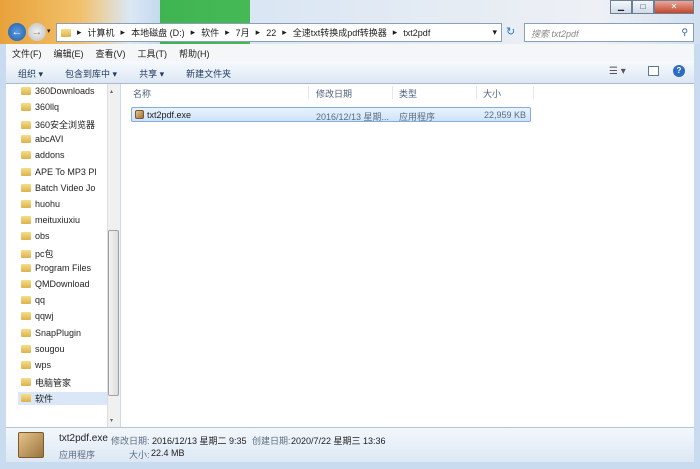 The height and width of the screenshot is (469, 700). I want to click on sidebar-folder-label: SnapPlugin, so click(58, 332).